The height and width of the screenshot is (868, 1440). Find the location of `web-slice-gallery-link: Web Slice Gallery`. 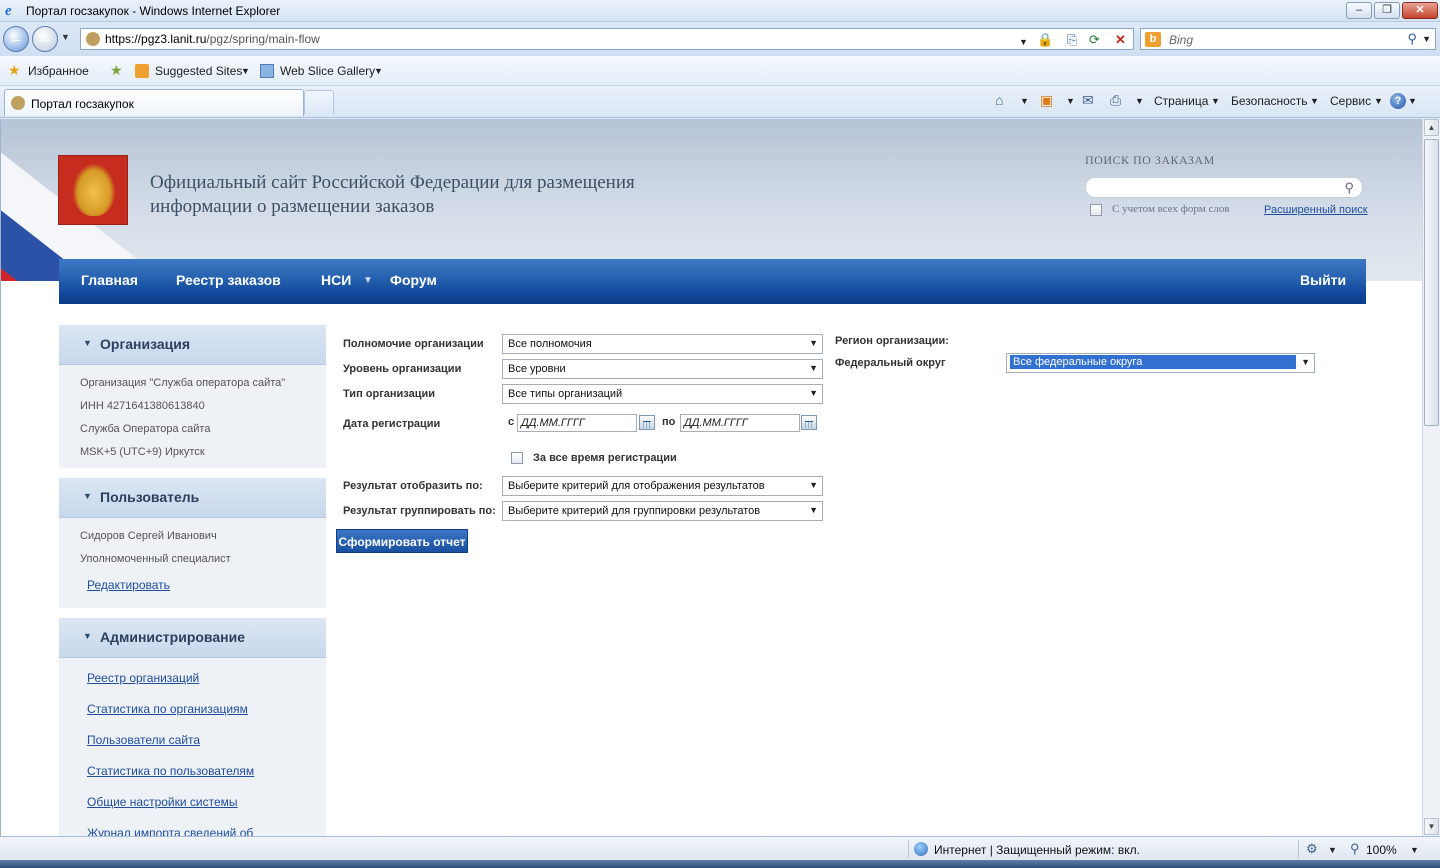

web-slice-gallery-link: Web Slice Gallery is located at coordinates (327, 71).